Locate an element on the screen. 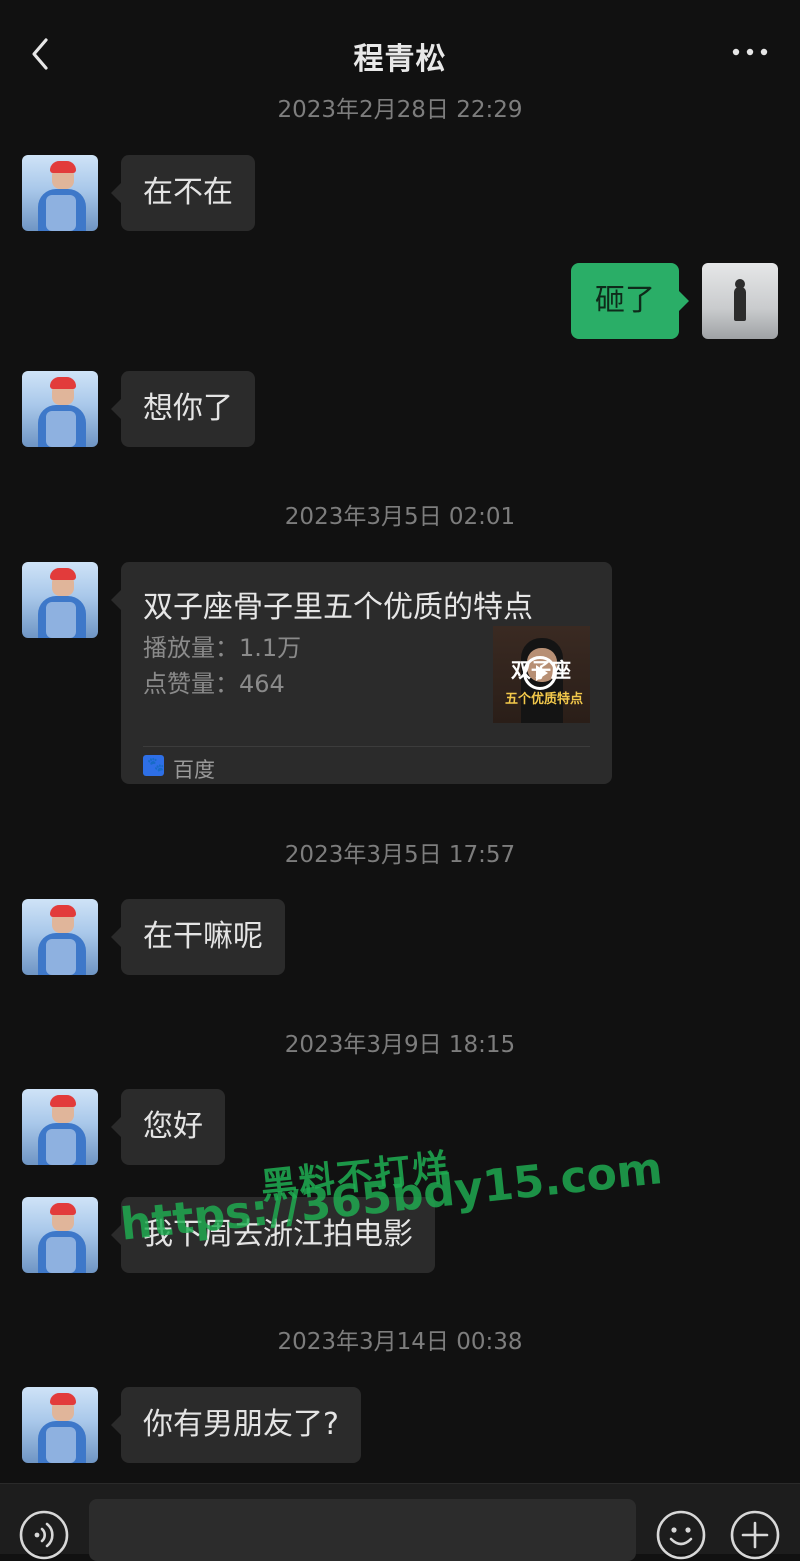  message-bubble: 你有男朋友了? is located at coordinates (236, 1425).